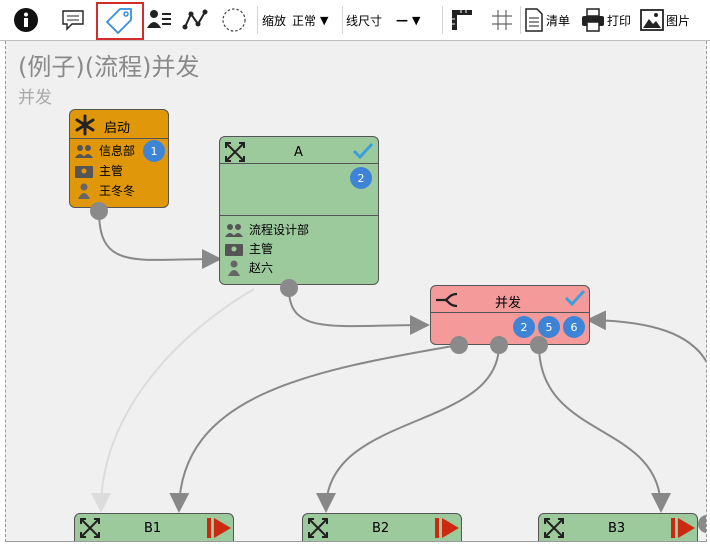  I want to click on start-node: 启动 信息部 主管 王冬冬 1, so click(119, 158).